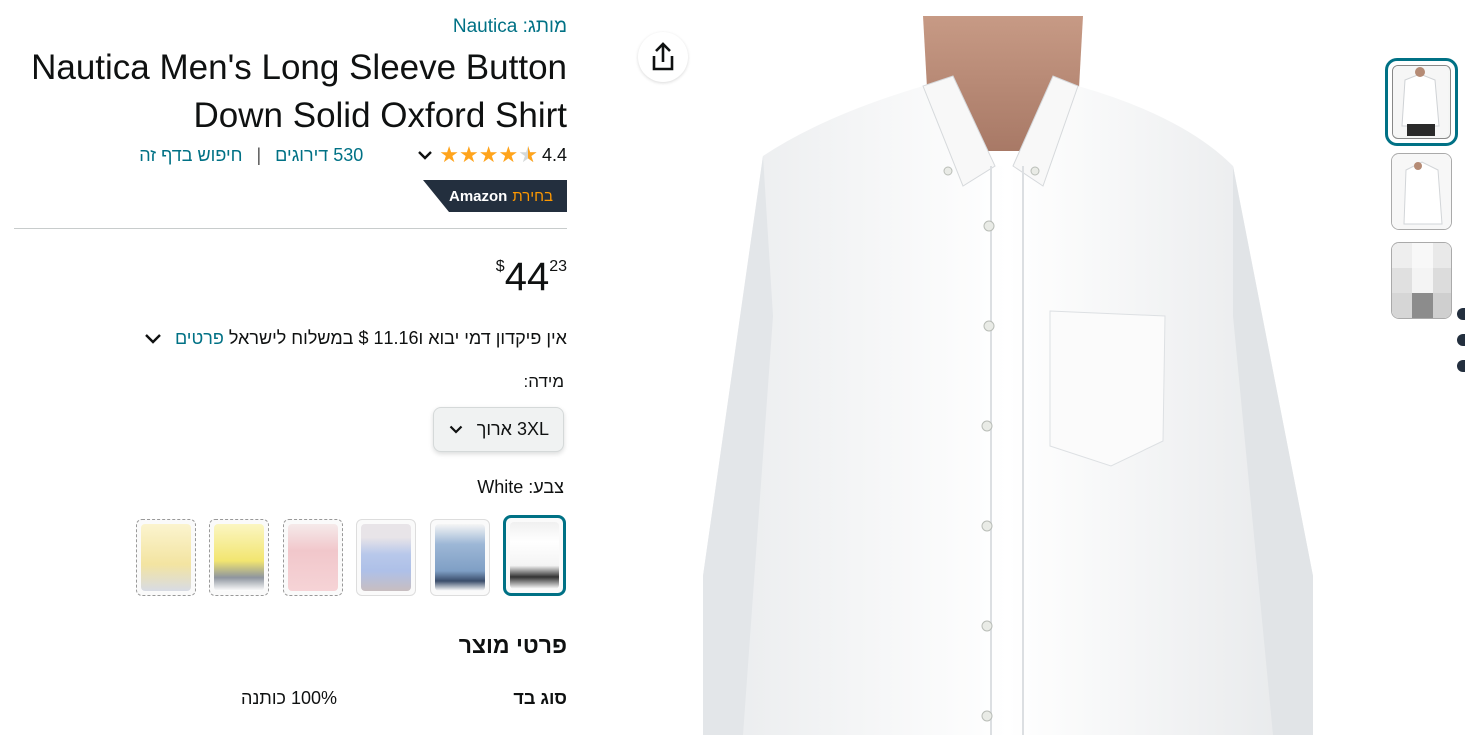 This screenshot has width=1465, height=735. Describe the element at coordinates (319, 155) in the screenshot. I see `ratings-count-link: 530 דירוגים` at that location.